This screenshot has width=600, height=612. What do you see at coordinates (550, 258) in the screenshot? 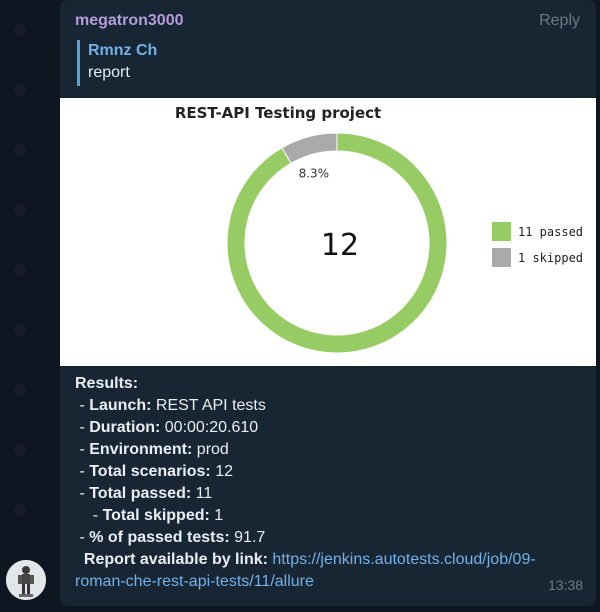
I see `legend-label-1: 1 skipped` at bounding box center [550, 258].